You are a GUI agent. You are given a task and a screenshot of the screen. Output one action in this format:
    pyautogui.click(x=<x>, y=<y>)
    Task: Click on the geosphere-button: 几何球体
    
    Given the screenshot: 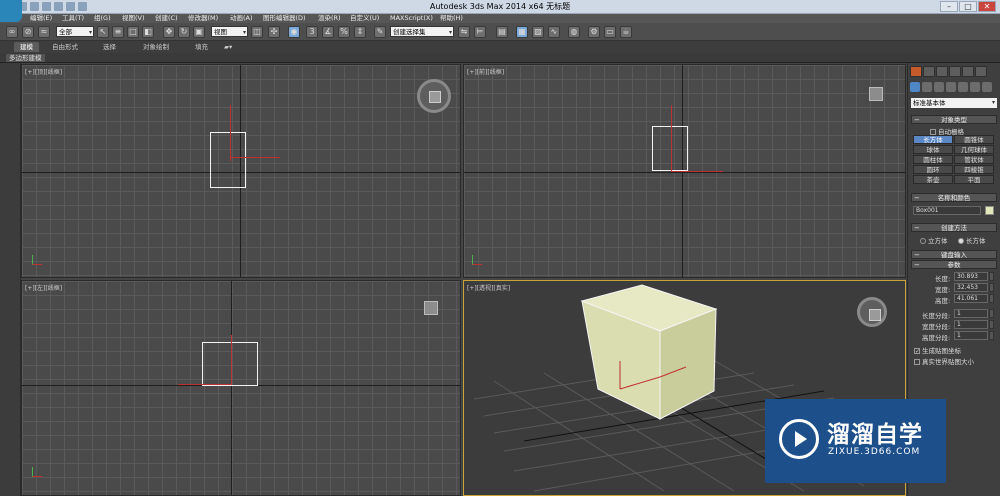 What is the action you would take?
    pyautogui.click(x=974, y=149)
    